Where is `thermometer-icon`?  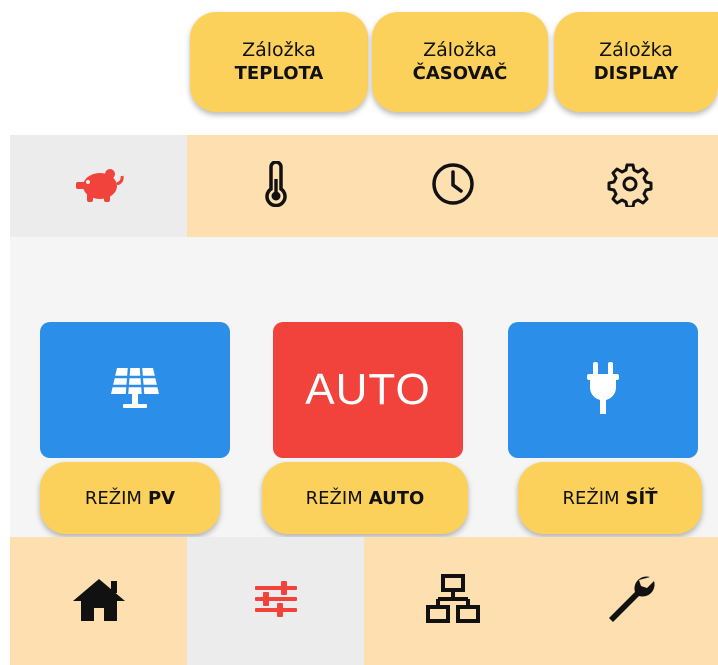 thermometer-icon is located at coordinates (276, 185).